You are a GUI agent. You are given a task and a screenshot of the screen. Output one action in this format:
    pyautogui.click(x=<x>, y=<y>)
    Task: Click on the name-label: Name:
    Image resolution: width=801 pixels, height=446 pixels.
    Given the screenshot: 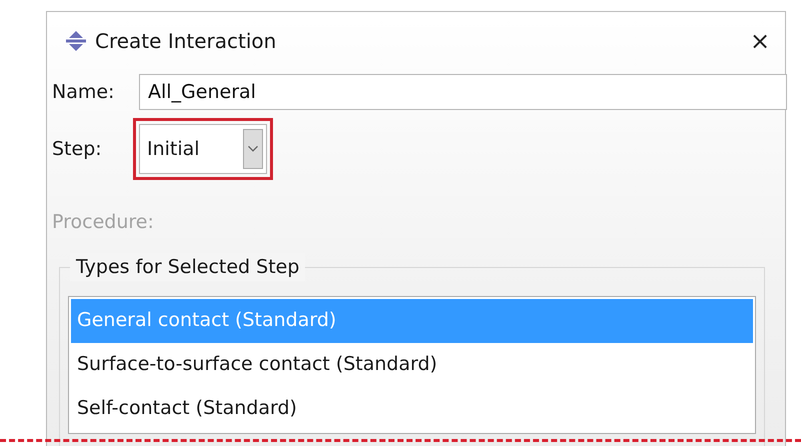 What is the action you would take?
    pyautogui.click(x=83, y=92)
    